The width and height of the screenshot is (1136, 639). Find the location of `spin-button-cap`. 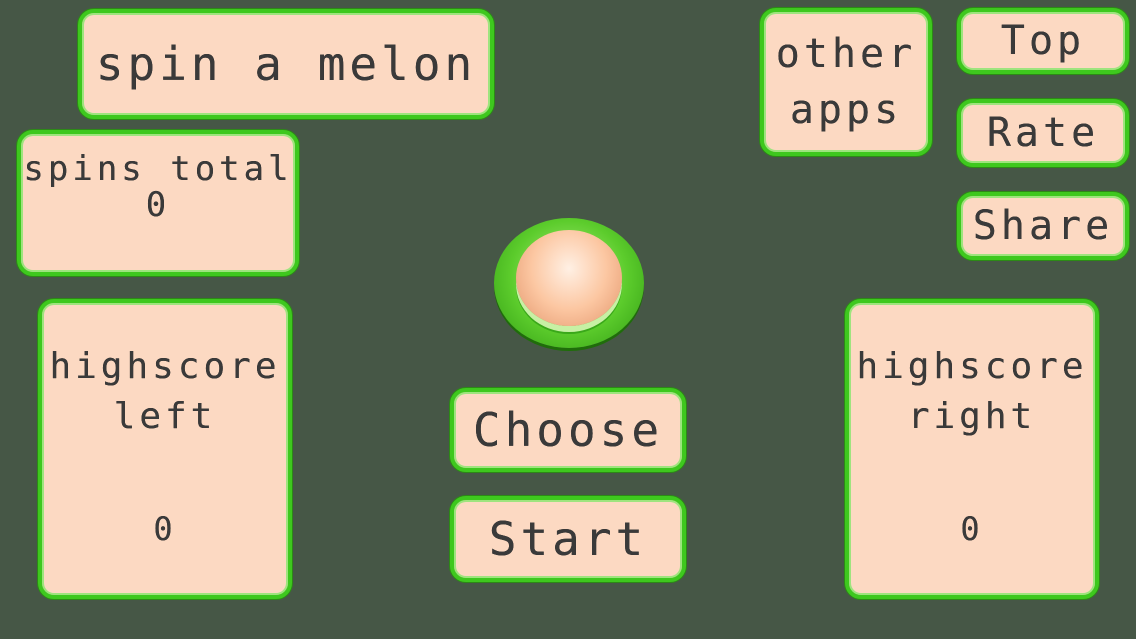

spin-button-cap is located at coordinates (569, 278).